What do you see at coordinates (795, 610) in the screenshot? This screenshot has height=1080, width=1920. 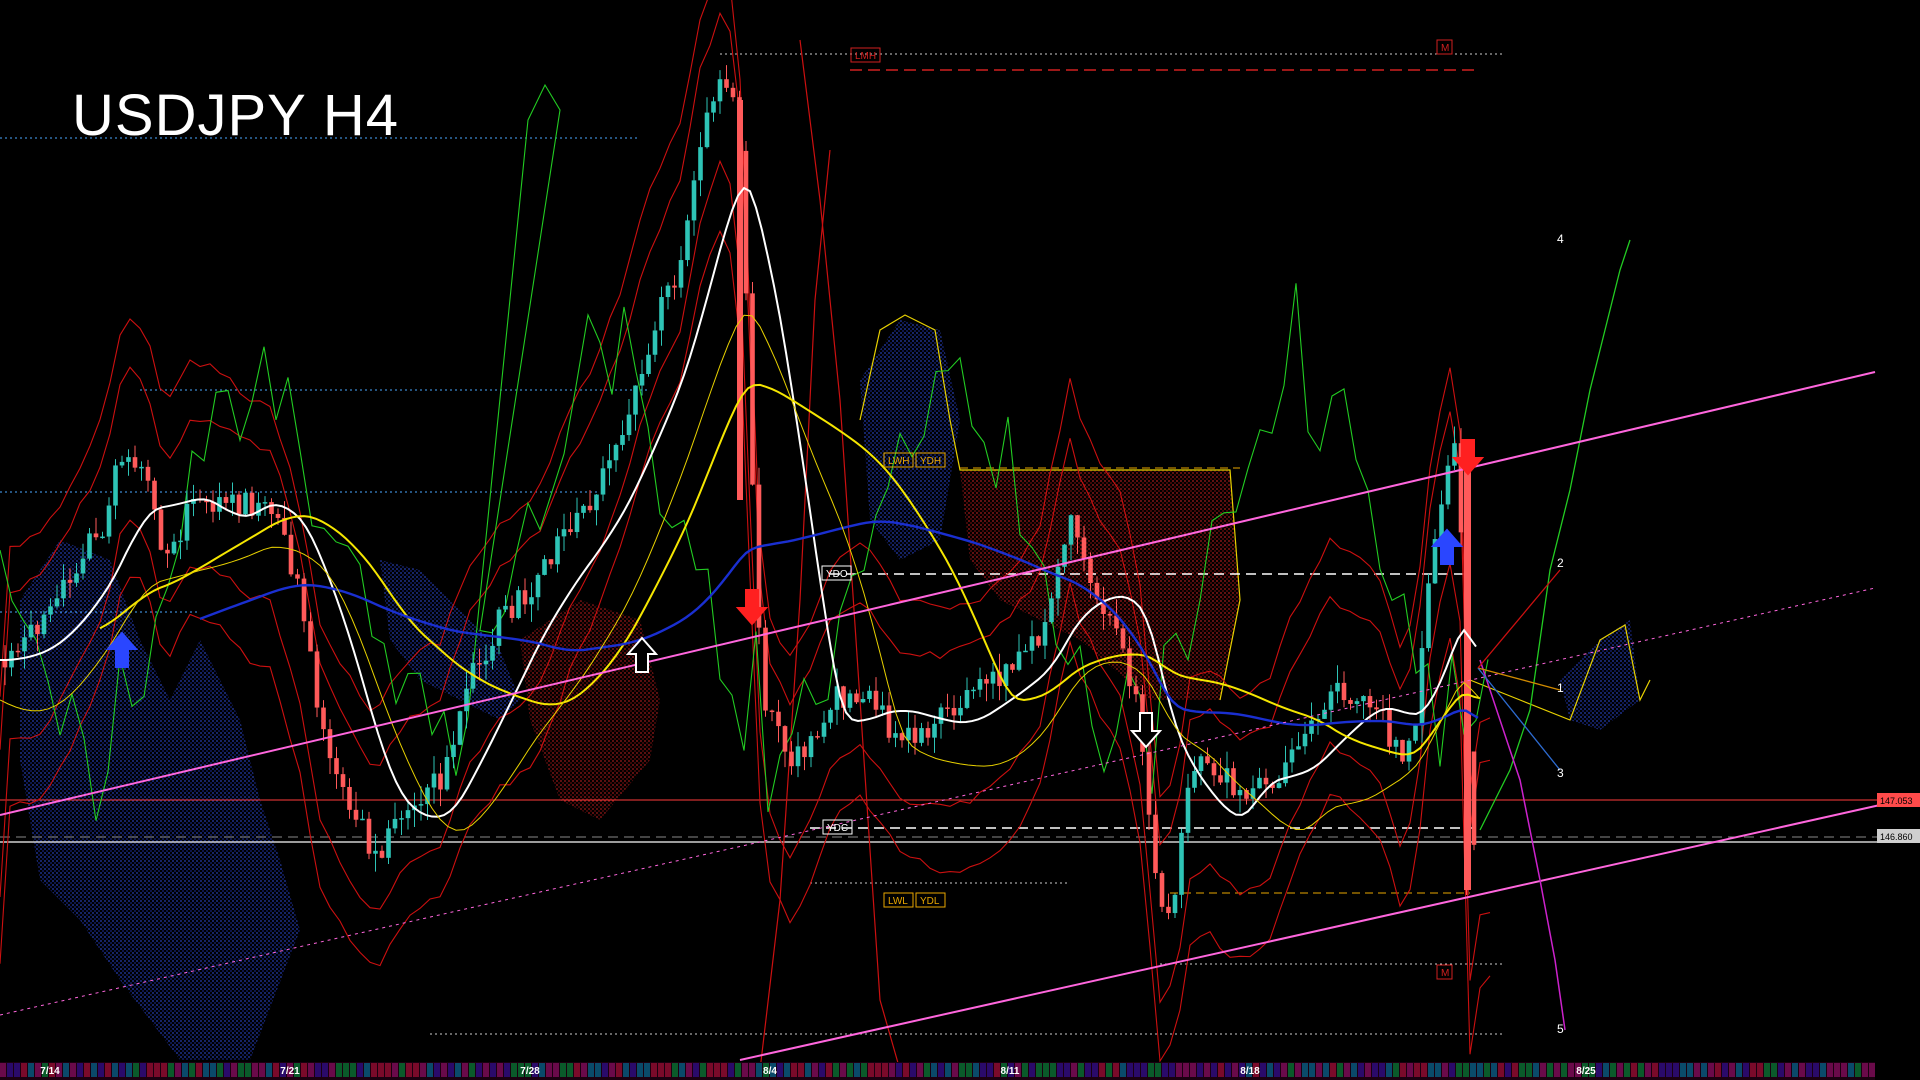 I see `band-spike` at bounding box center [795, 610].